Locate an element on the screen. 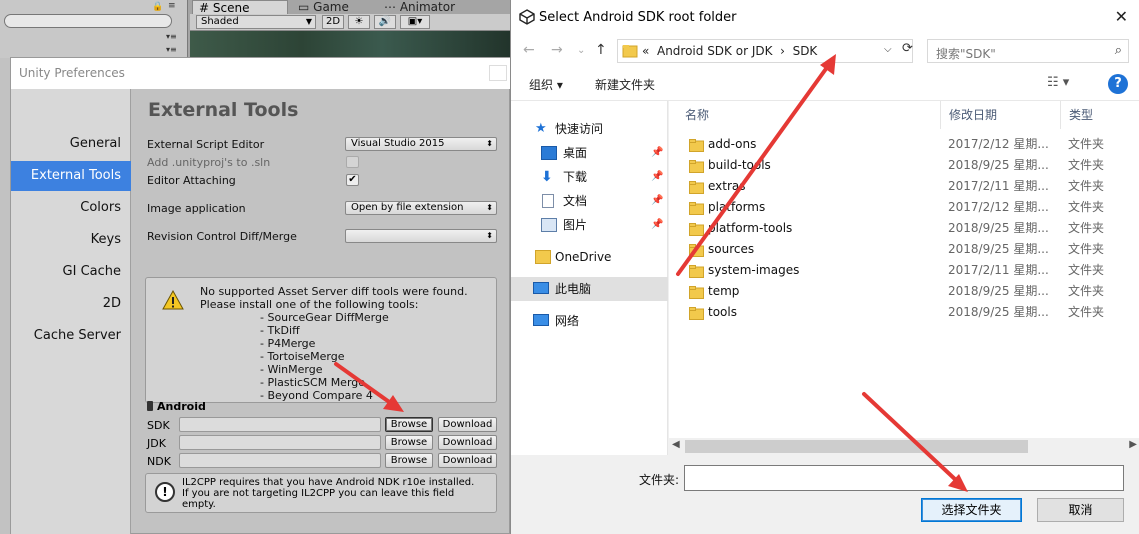 The height and width of the screenshot is (534, 1139). list-item: temp 2018/9/25 星期... 文件夹 is located at coordinates (904, 291).